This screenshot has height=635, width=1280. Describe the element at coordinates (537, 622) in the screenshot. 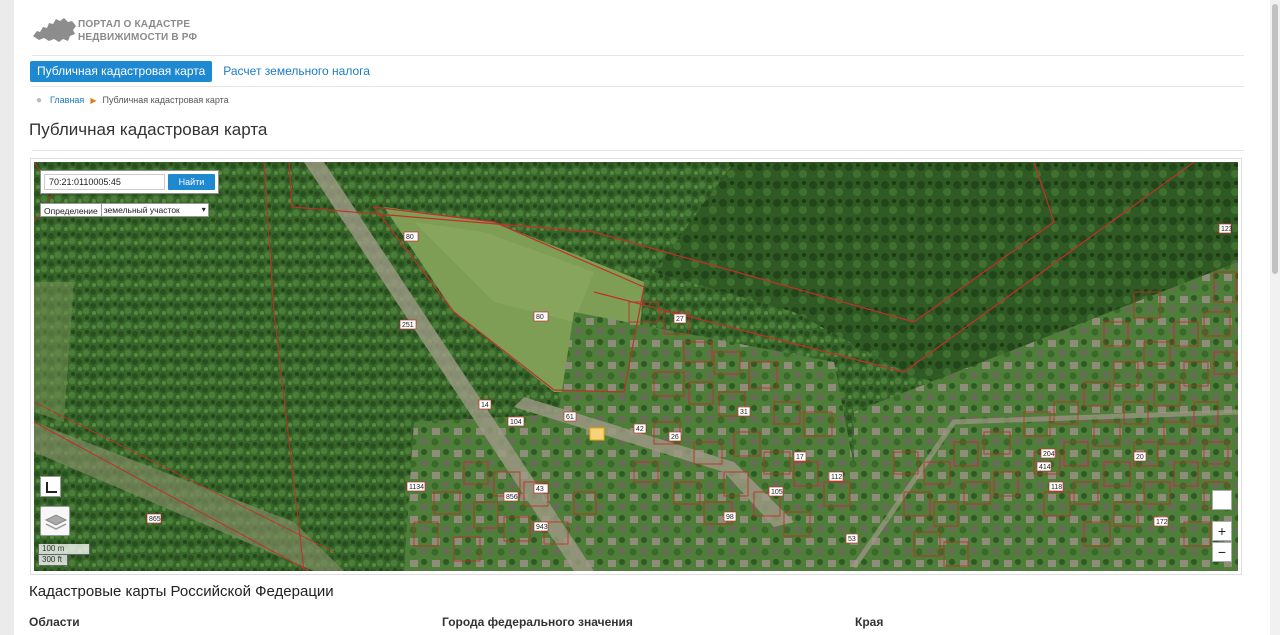

I see `column-heading-federal-cities: Города федерального значения` at that location.